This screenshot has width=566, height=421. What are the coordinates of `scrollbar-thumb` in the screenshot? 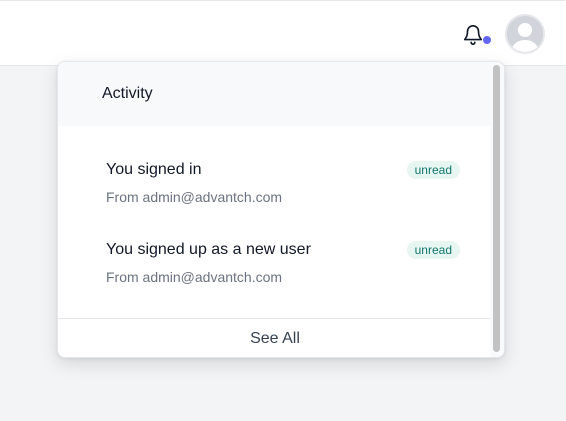 It's located at (496, 208).